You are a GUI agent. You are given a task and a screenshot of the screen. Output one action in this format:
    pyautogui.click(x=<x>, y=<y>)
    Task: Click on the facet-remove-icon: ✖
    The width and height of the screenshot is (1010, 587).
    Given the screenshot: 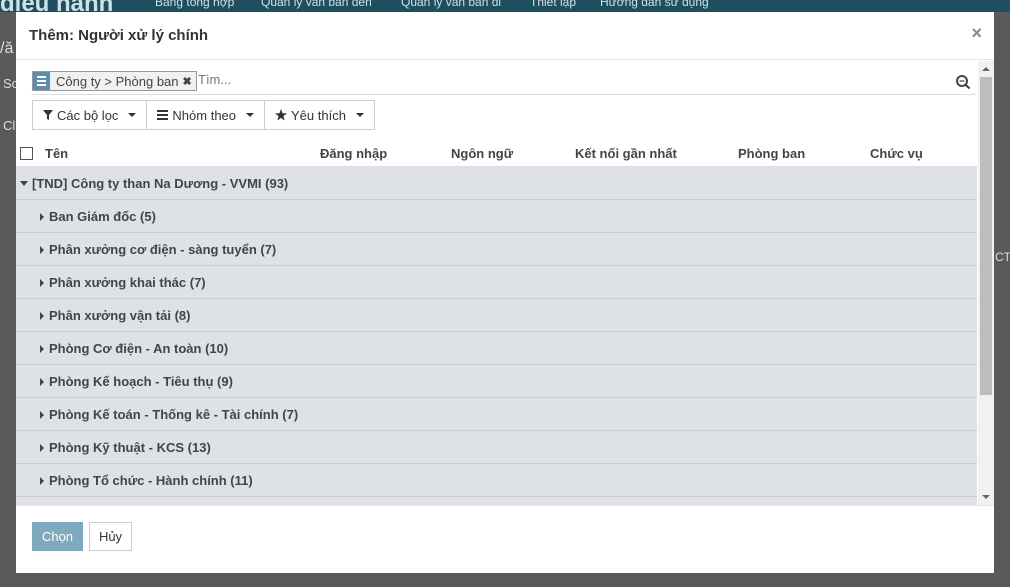 What is the action you would take?
    pyautogui.click(x=189, y=81)
    